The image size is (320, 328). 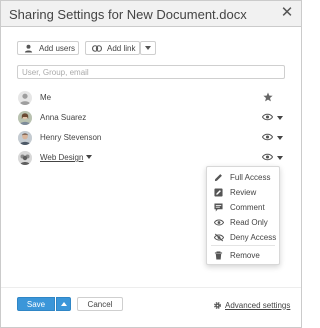 I want to click on pencil-icon, so click(x=218, y=178).